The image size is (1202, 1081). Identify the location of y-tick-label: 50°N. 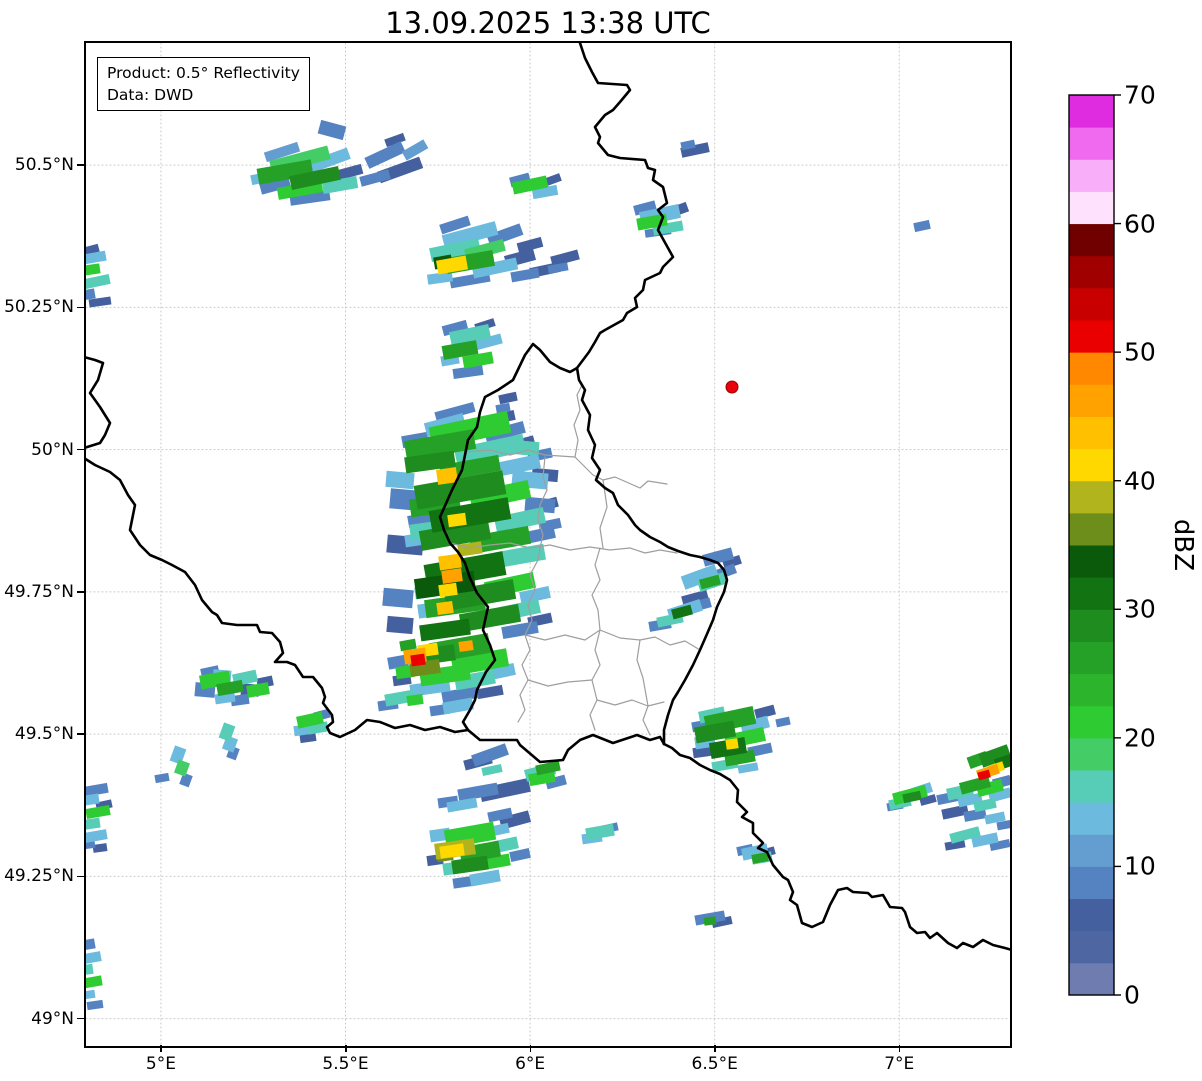
(52, 449).